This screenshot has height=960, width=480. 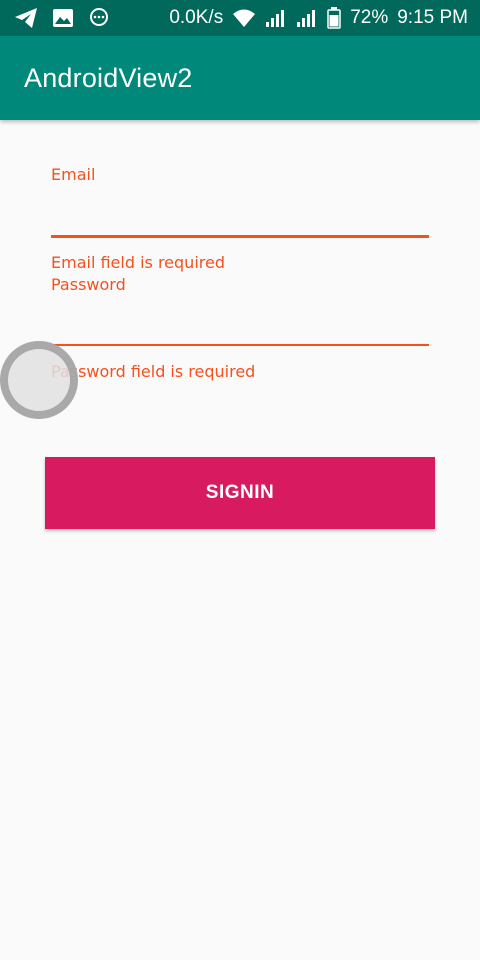 What do you see at coordinates (73, 174) in the screenshot?
I see `email-label: Email` at bounding box center [73, 174].